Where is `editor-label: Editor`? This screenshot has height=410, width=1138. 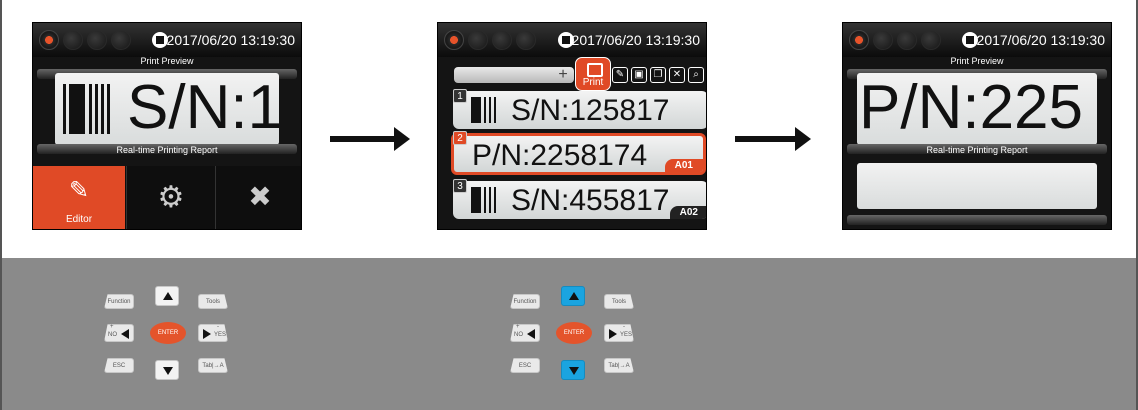 editor-label: Editor is located at coordinates (79, 219).